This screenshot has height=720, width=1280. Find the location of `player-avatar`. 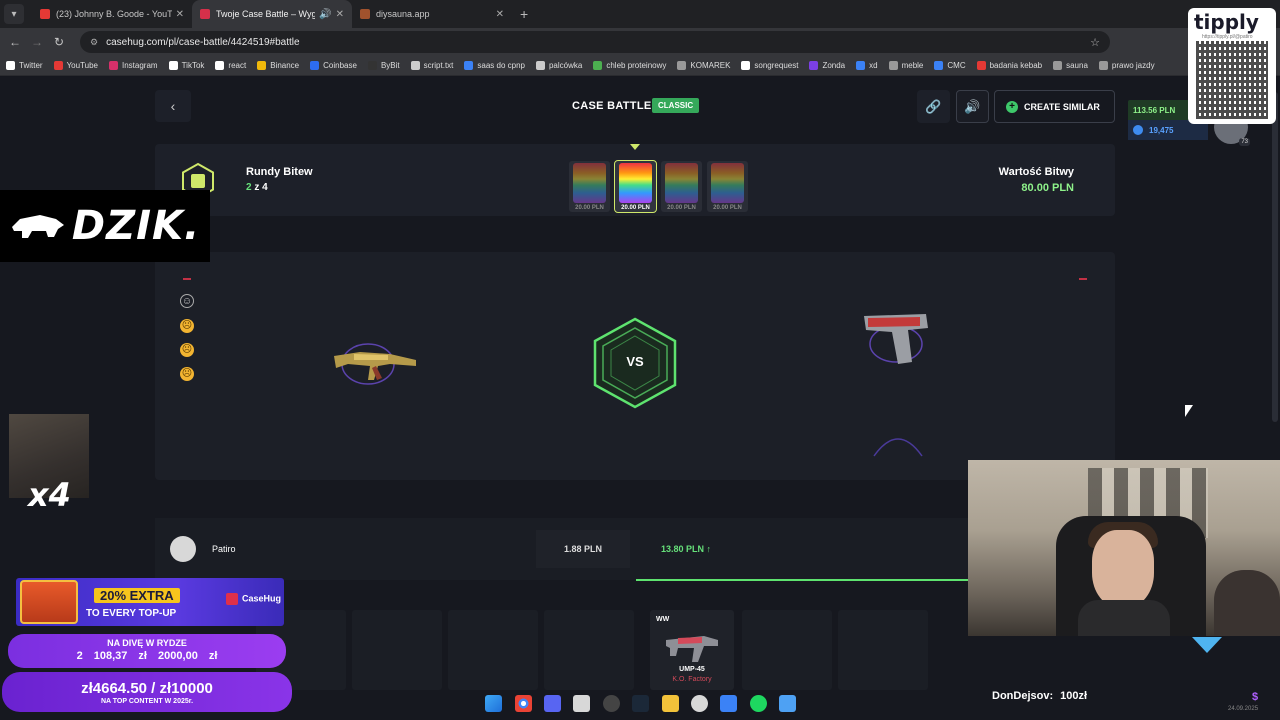

player-avatar is located at coordinates (183, 549).